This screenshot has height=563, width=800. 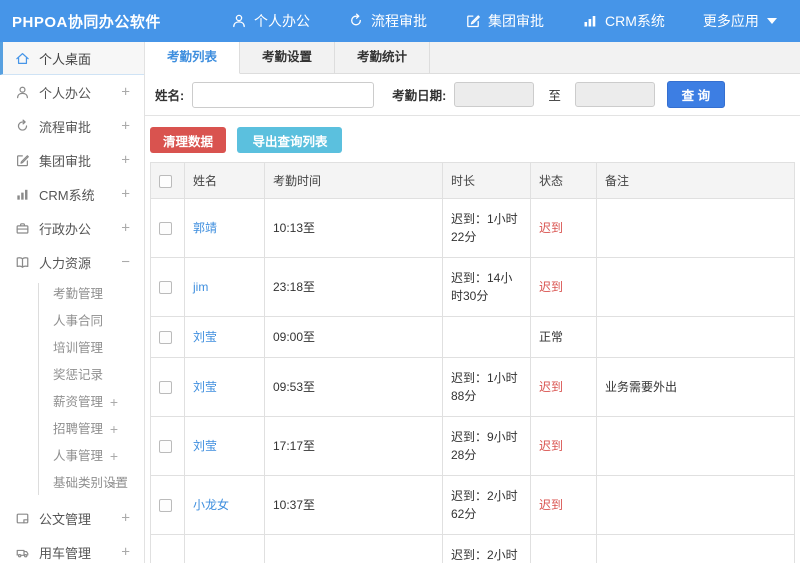 What do you see at coordinates (65, 127) in the screenshot?
I see `sidebar-item-label: 流程审批` at bounding box center [65, 127].